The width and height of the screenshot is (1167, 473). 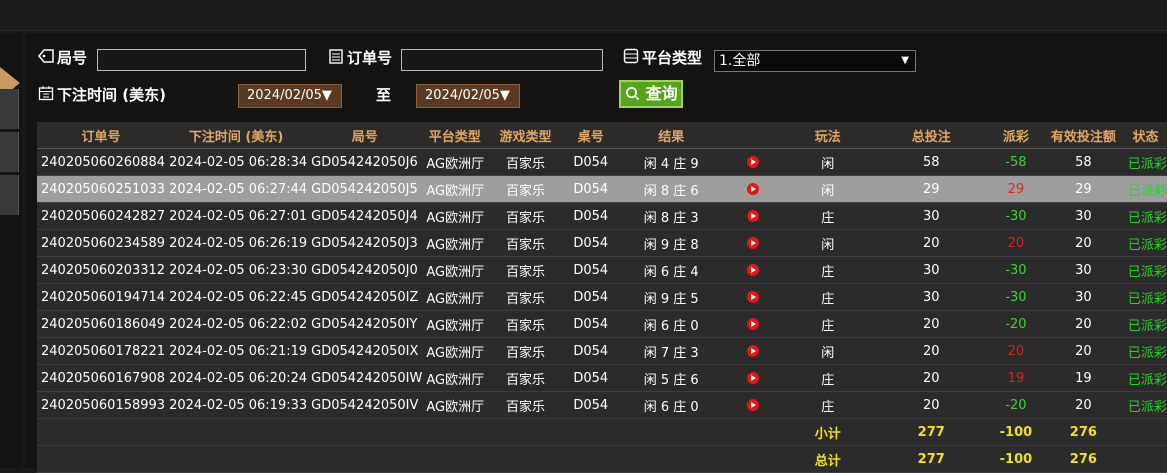 I want to click on header-game: 游戏类型, so click(x=525, y=135).